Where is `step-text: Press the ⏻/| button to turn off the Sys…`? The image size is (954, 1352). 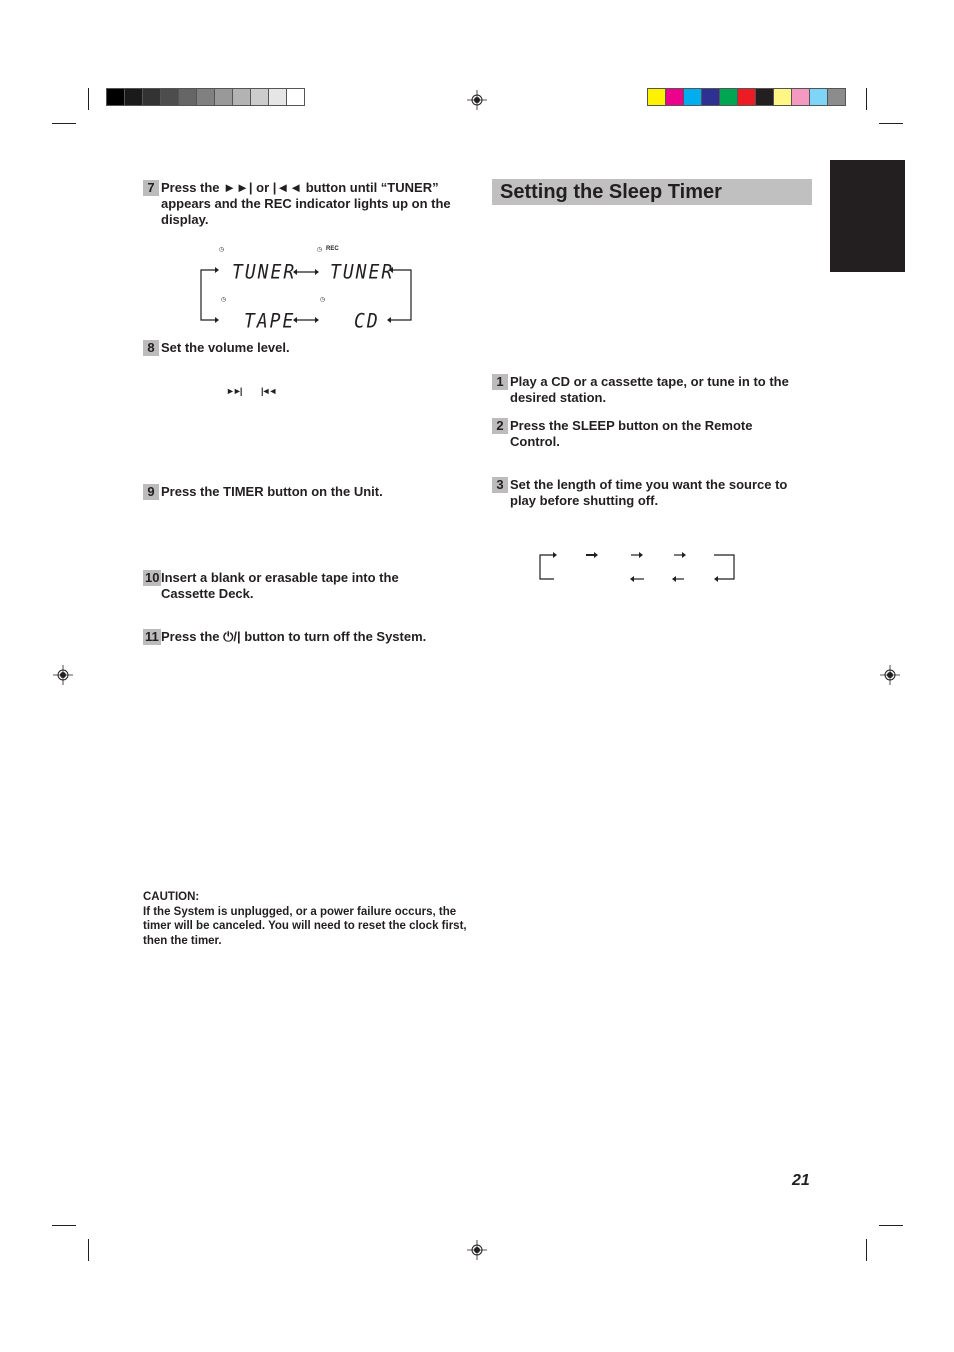 step-text: Press the ⏻/| button to turn off the Sys… is located at coordinates (294, 636).